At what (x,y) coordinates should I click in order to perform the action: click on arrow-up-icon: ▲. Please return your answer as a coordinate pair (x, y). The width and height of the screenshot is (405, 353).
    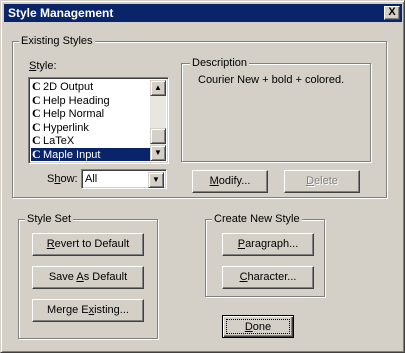
    Looking at the image, I should click on (158, 87).